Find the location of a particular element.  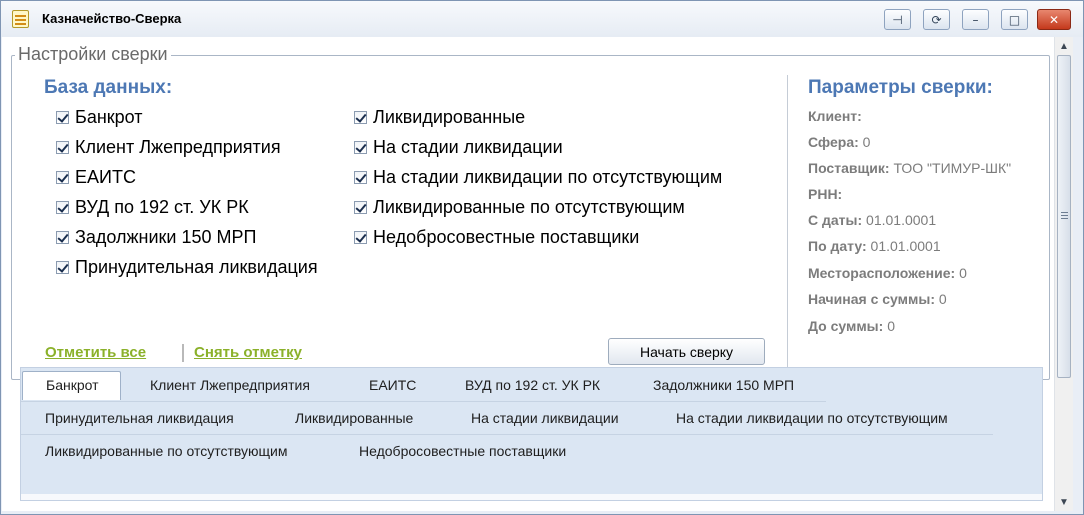

checkbox-in-liquidation-absent: На стадии ликвидации по отсутствующим is located at coordinates (538, 177).